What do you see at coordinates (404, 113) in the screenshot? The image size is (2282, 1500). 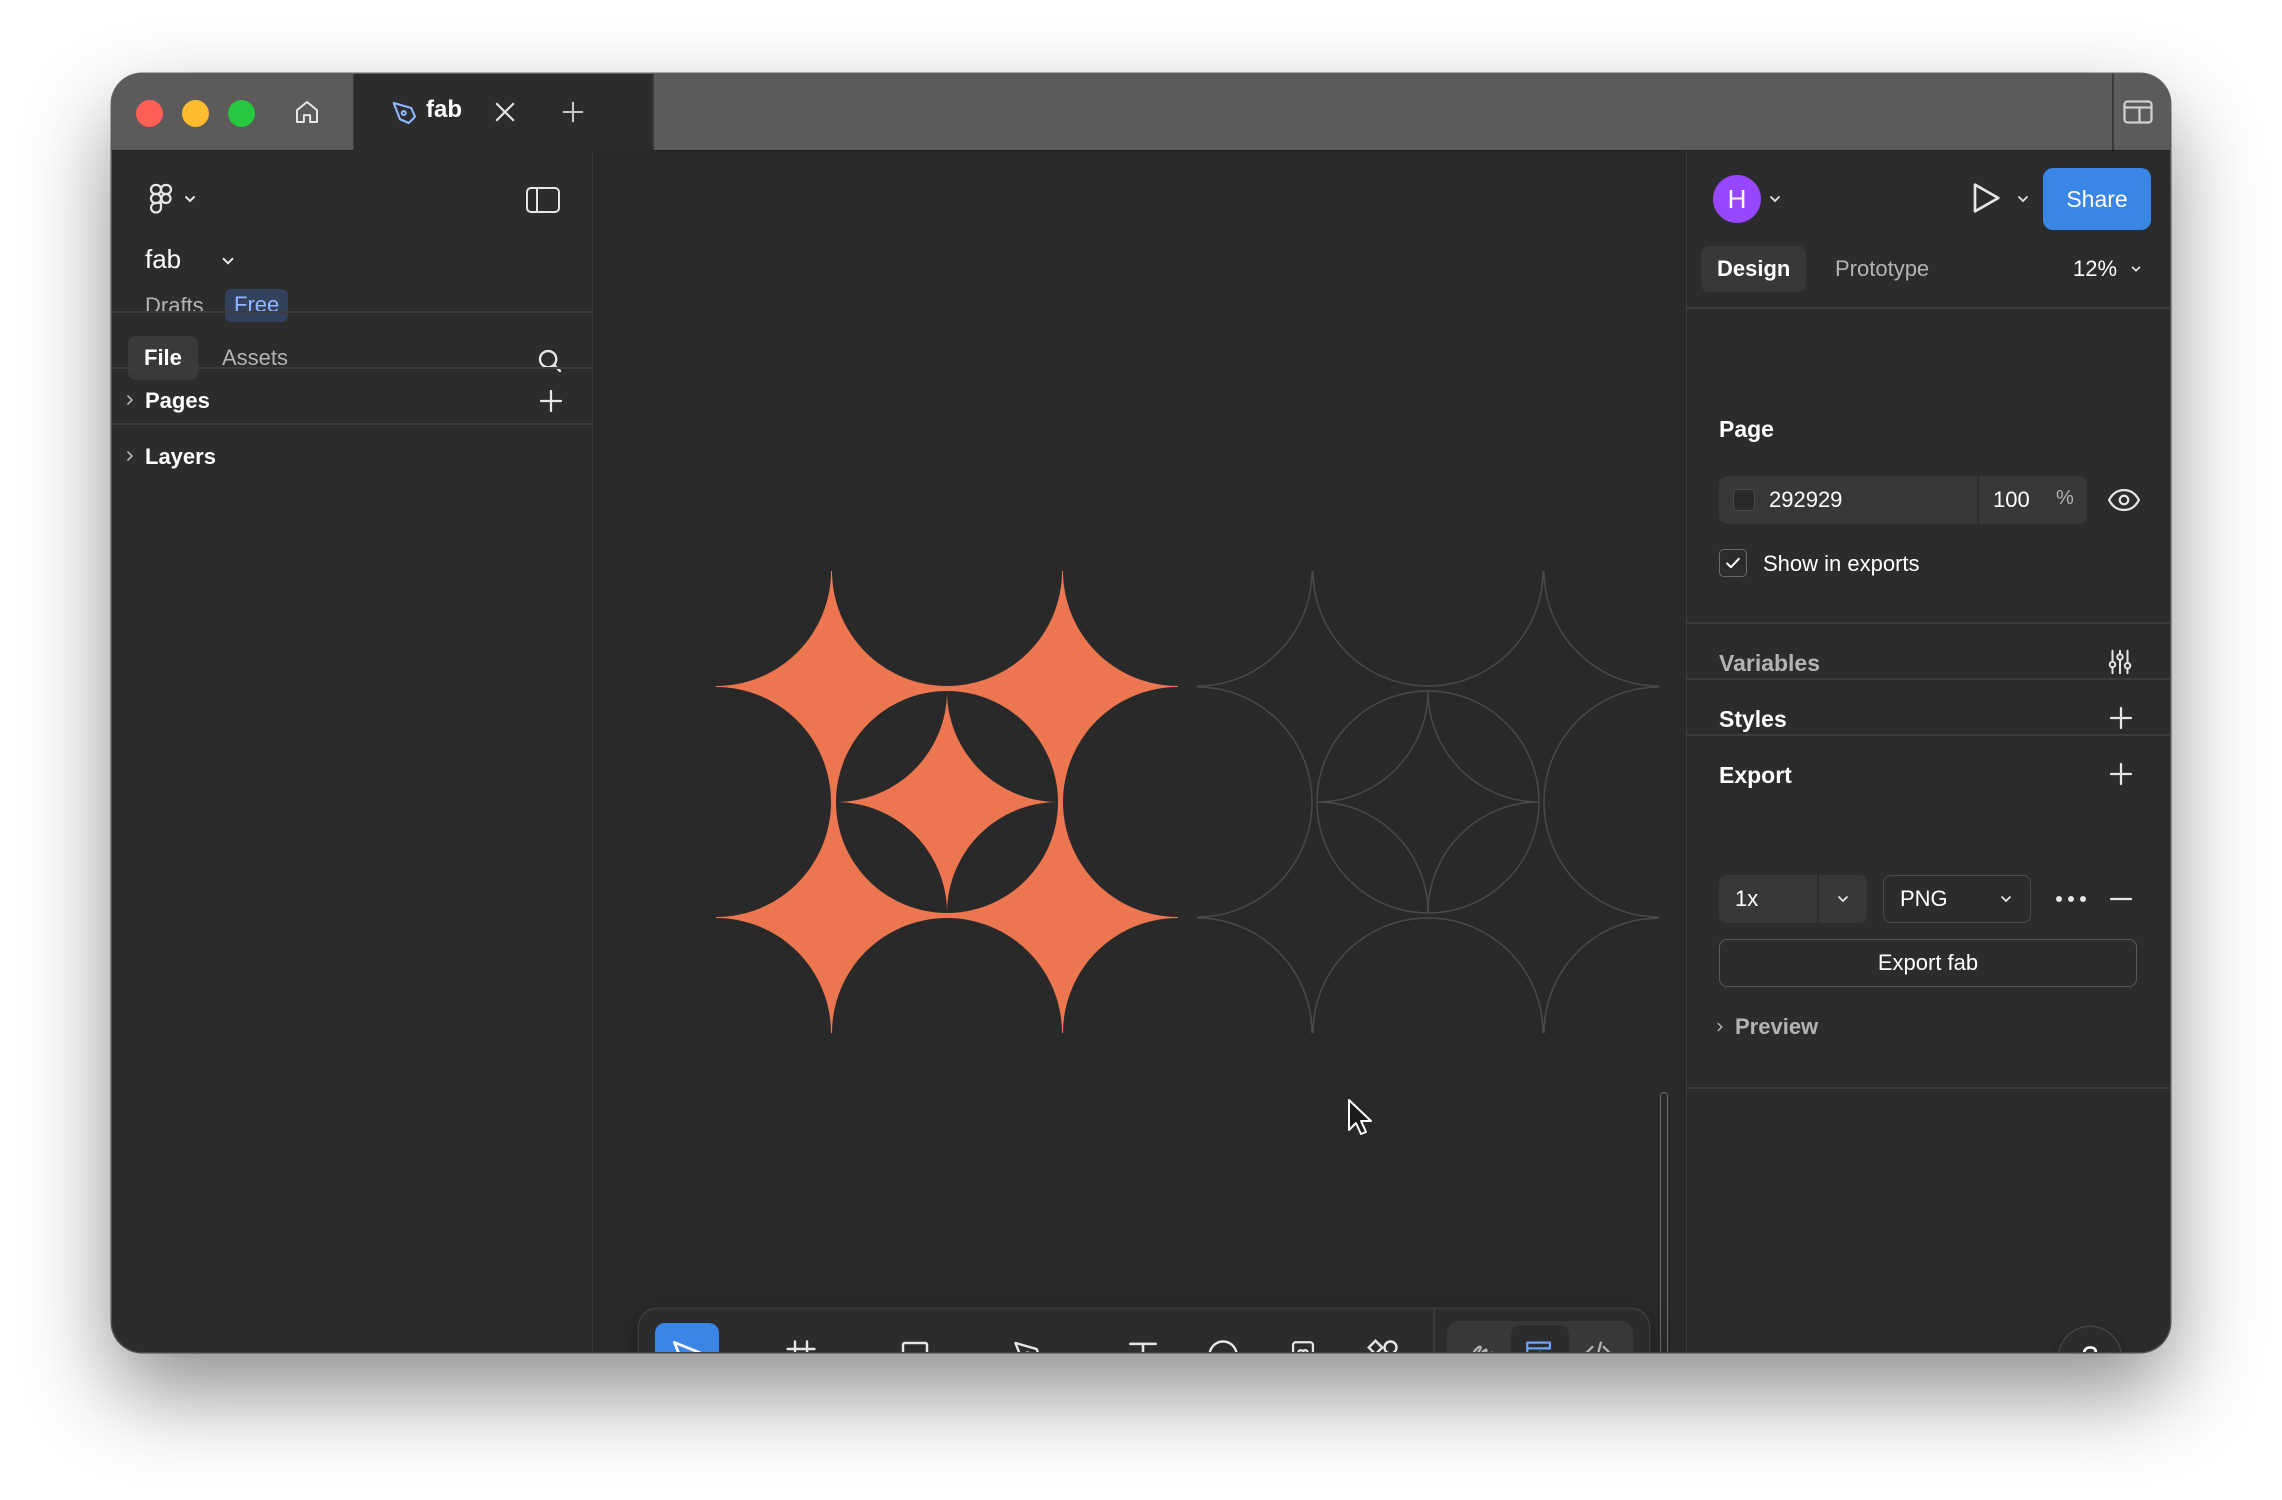 I see `pen-tool-icon` at bounding box center [404, 113].